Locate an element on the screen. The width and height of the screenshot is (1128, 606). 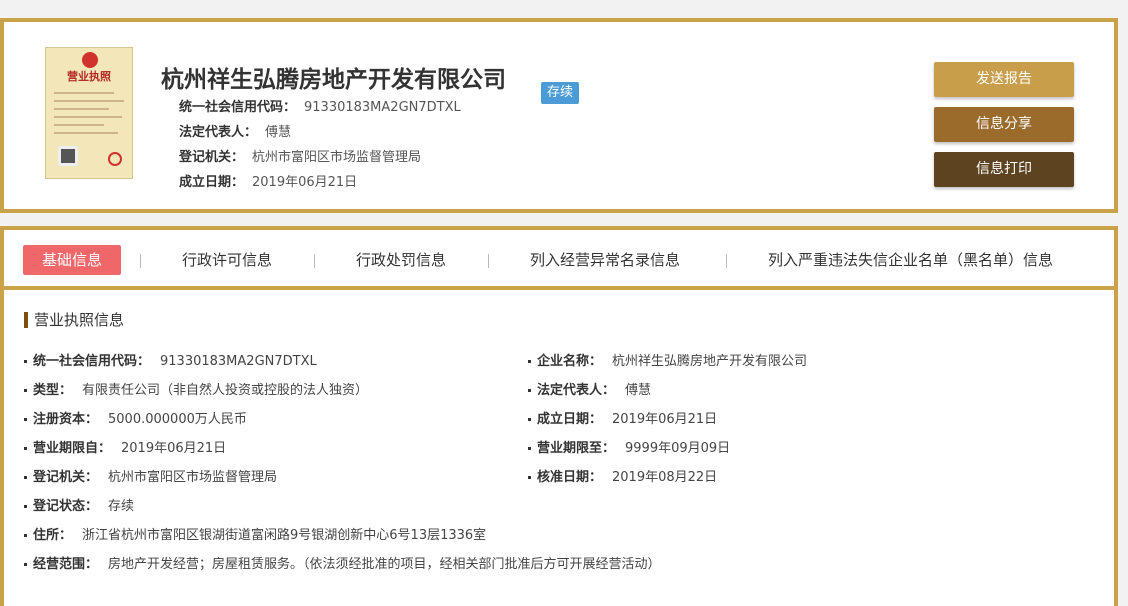
detail-value: 有限责任公司（非自然人投资或控股的法人独资） is located at coordinates (225, 390).